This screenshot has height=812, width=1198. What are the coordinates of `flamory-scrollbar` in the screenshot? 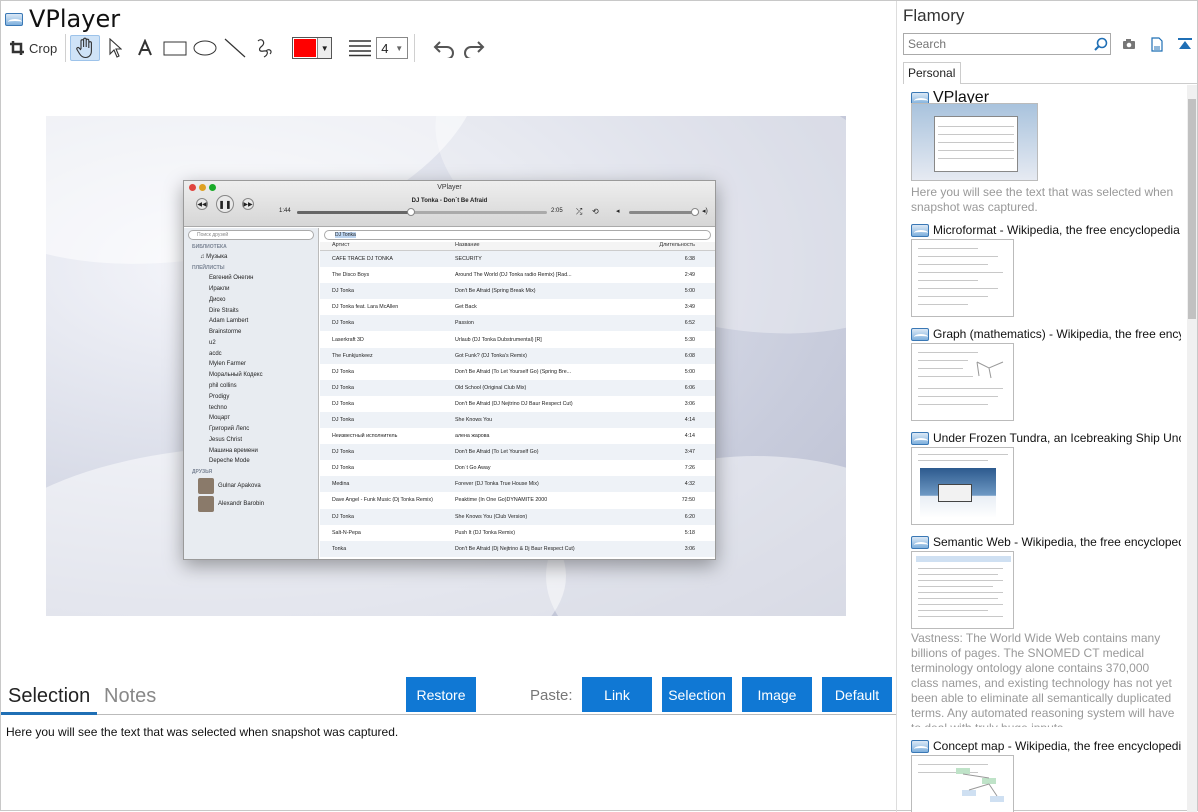 It's located at (1192, 448).